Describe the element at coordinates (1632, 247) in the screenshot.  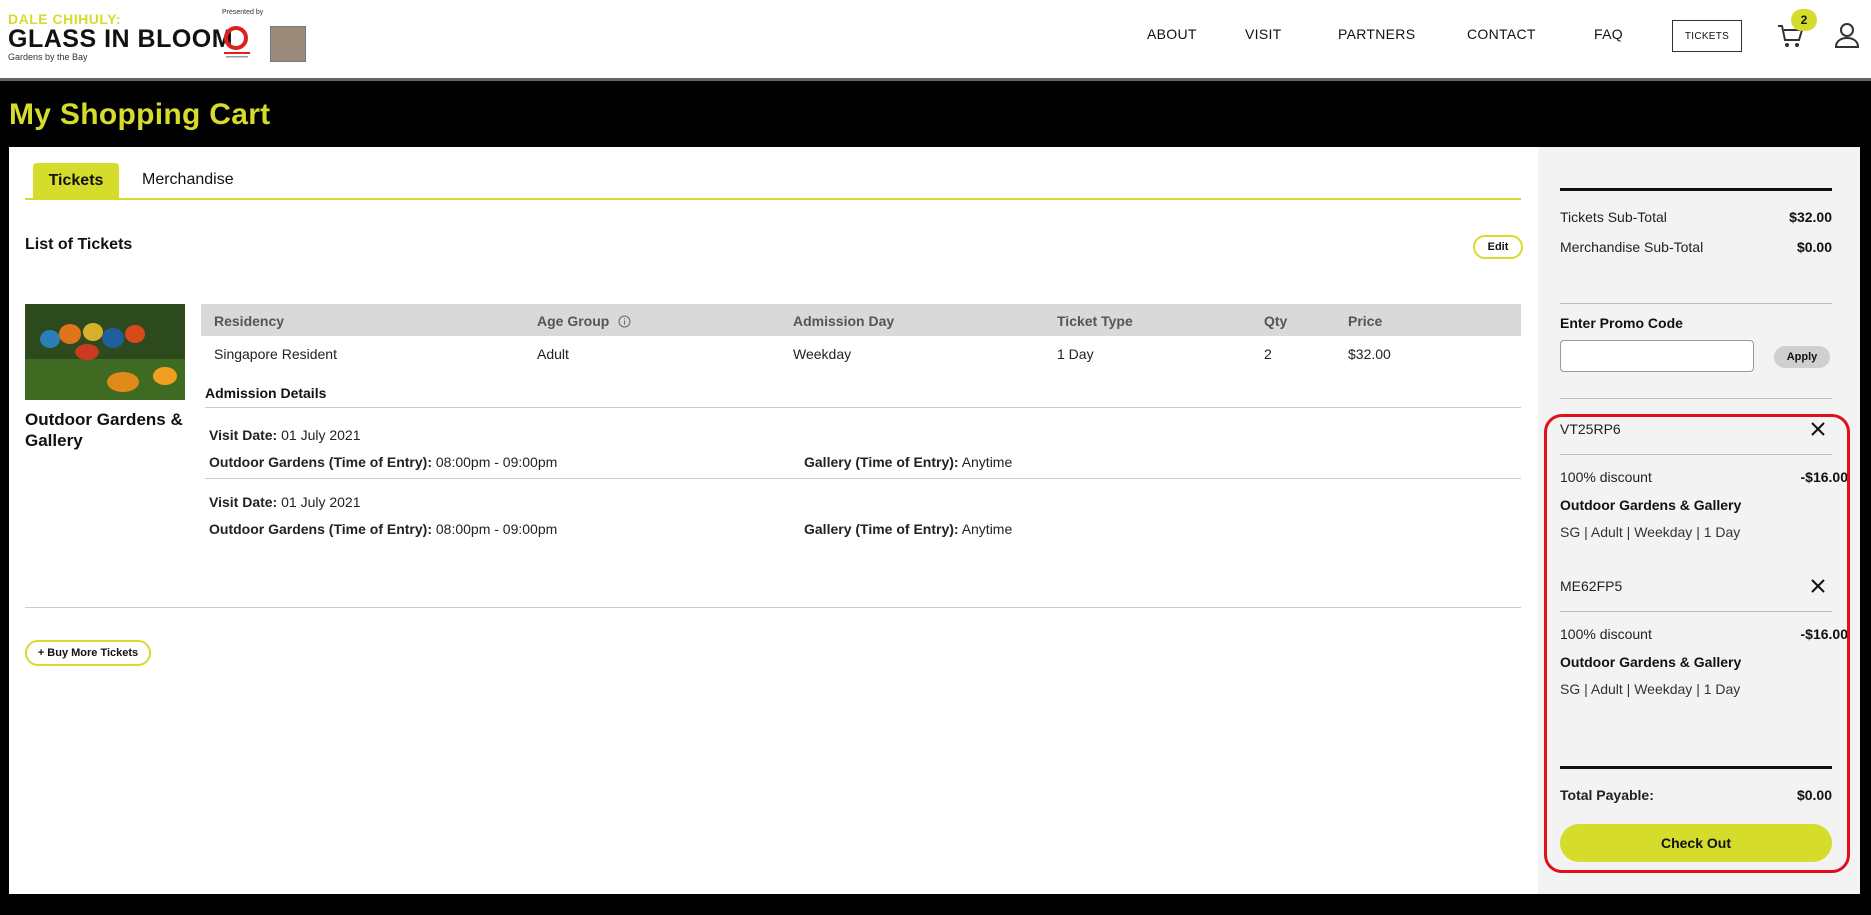
I see `merch-subtotal-label: Merchandise Sub-Total` at that location.